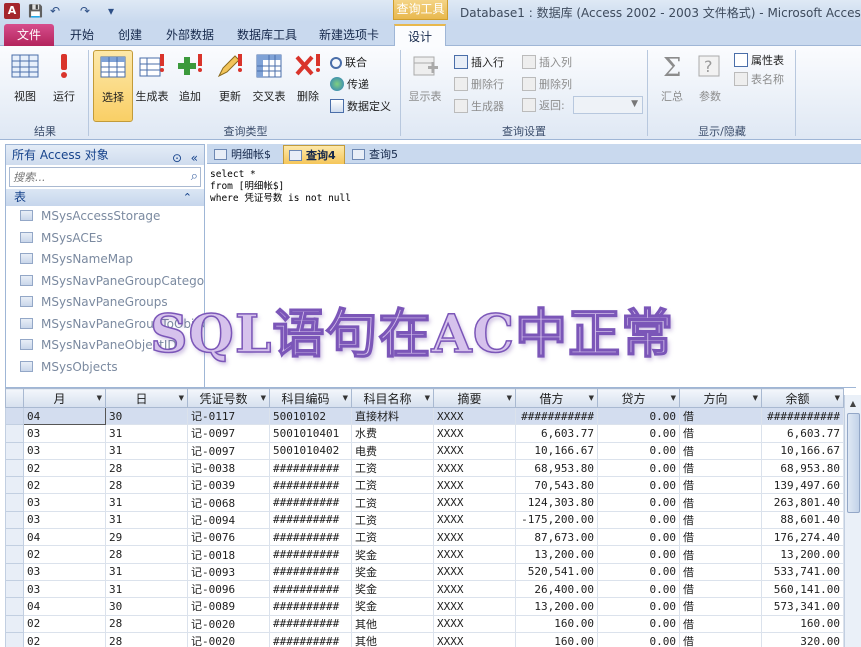  Describe the element at coordinates (556, 416) in the screenshot. I see `table-cell: ###########` at that location.